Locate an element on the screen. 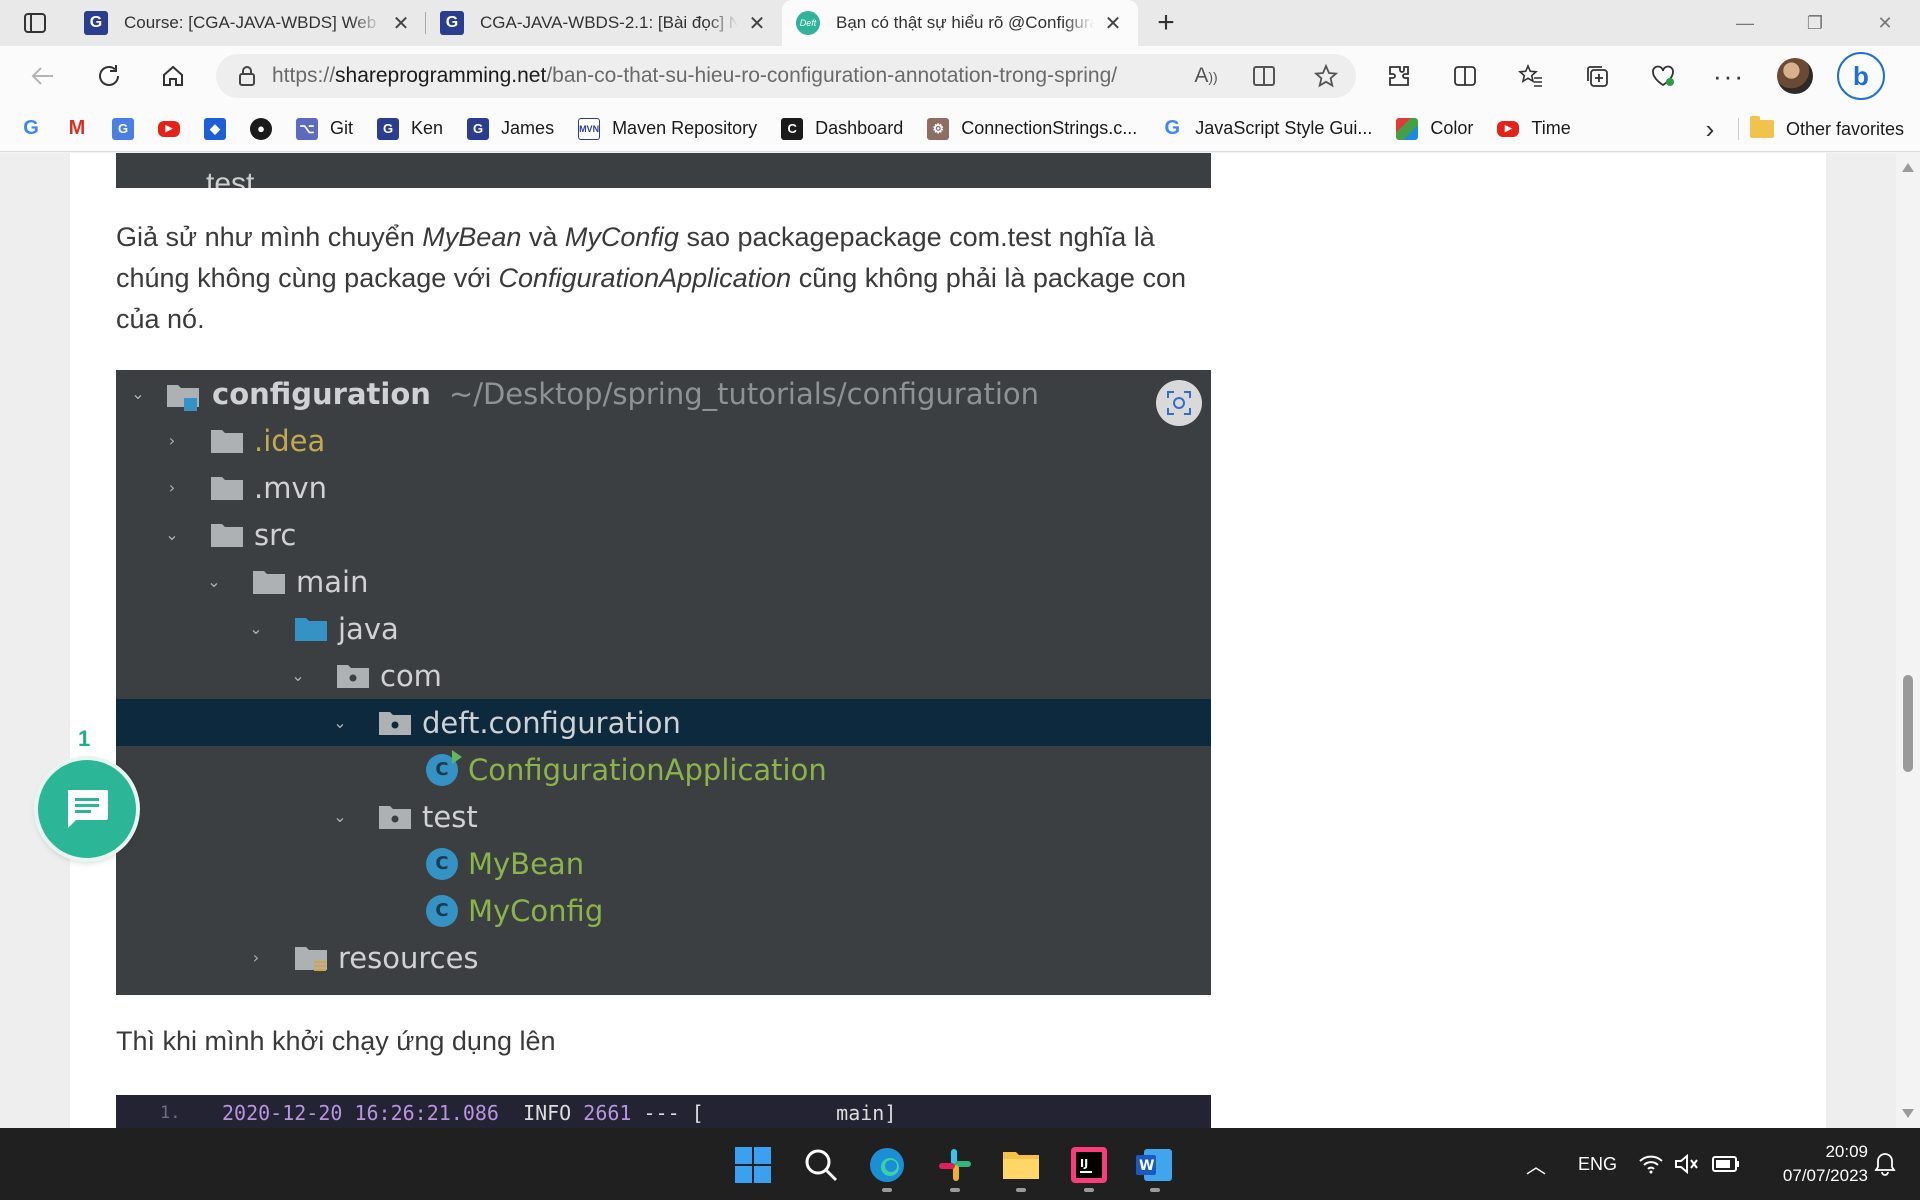  chat-button is located at coordinates (87, 809).